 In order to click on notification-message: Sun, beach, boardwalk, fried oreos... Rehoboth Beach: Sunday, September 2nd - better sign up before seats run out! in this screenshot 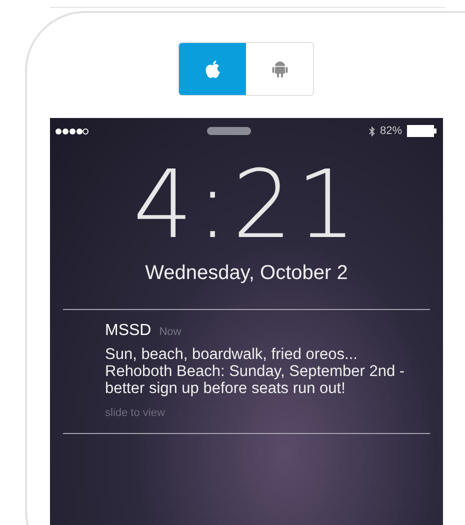, I will do `click(255, 371)`.